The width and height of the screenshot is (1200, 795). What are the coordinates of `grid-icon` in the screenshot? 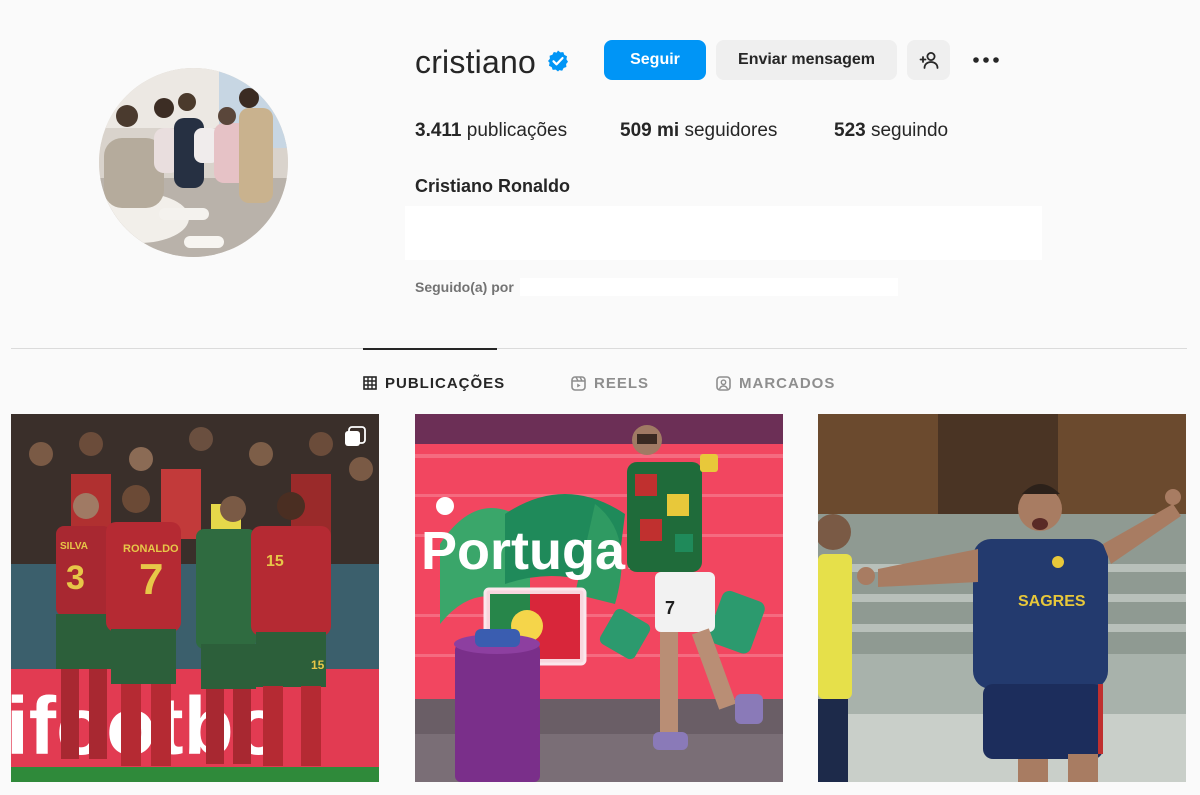 It's located at (370, 383).